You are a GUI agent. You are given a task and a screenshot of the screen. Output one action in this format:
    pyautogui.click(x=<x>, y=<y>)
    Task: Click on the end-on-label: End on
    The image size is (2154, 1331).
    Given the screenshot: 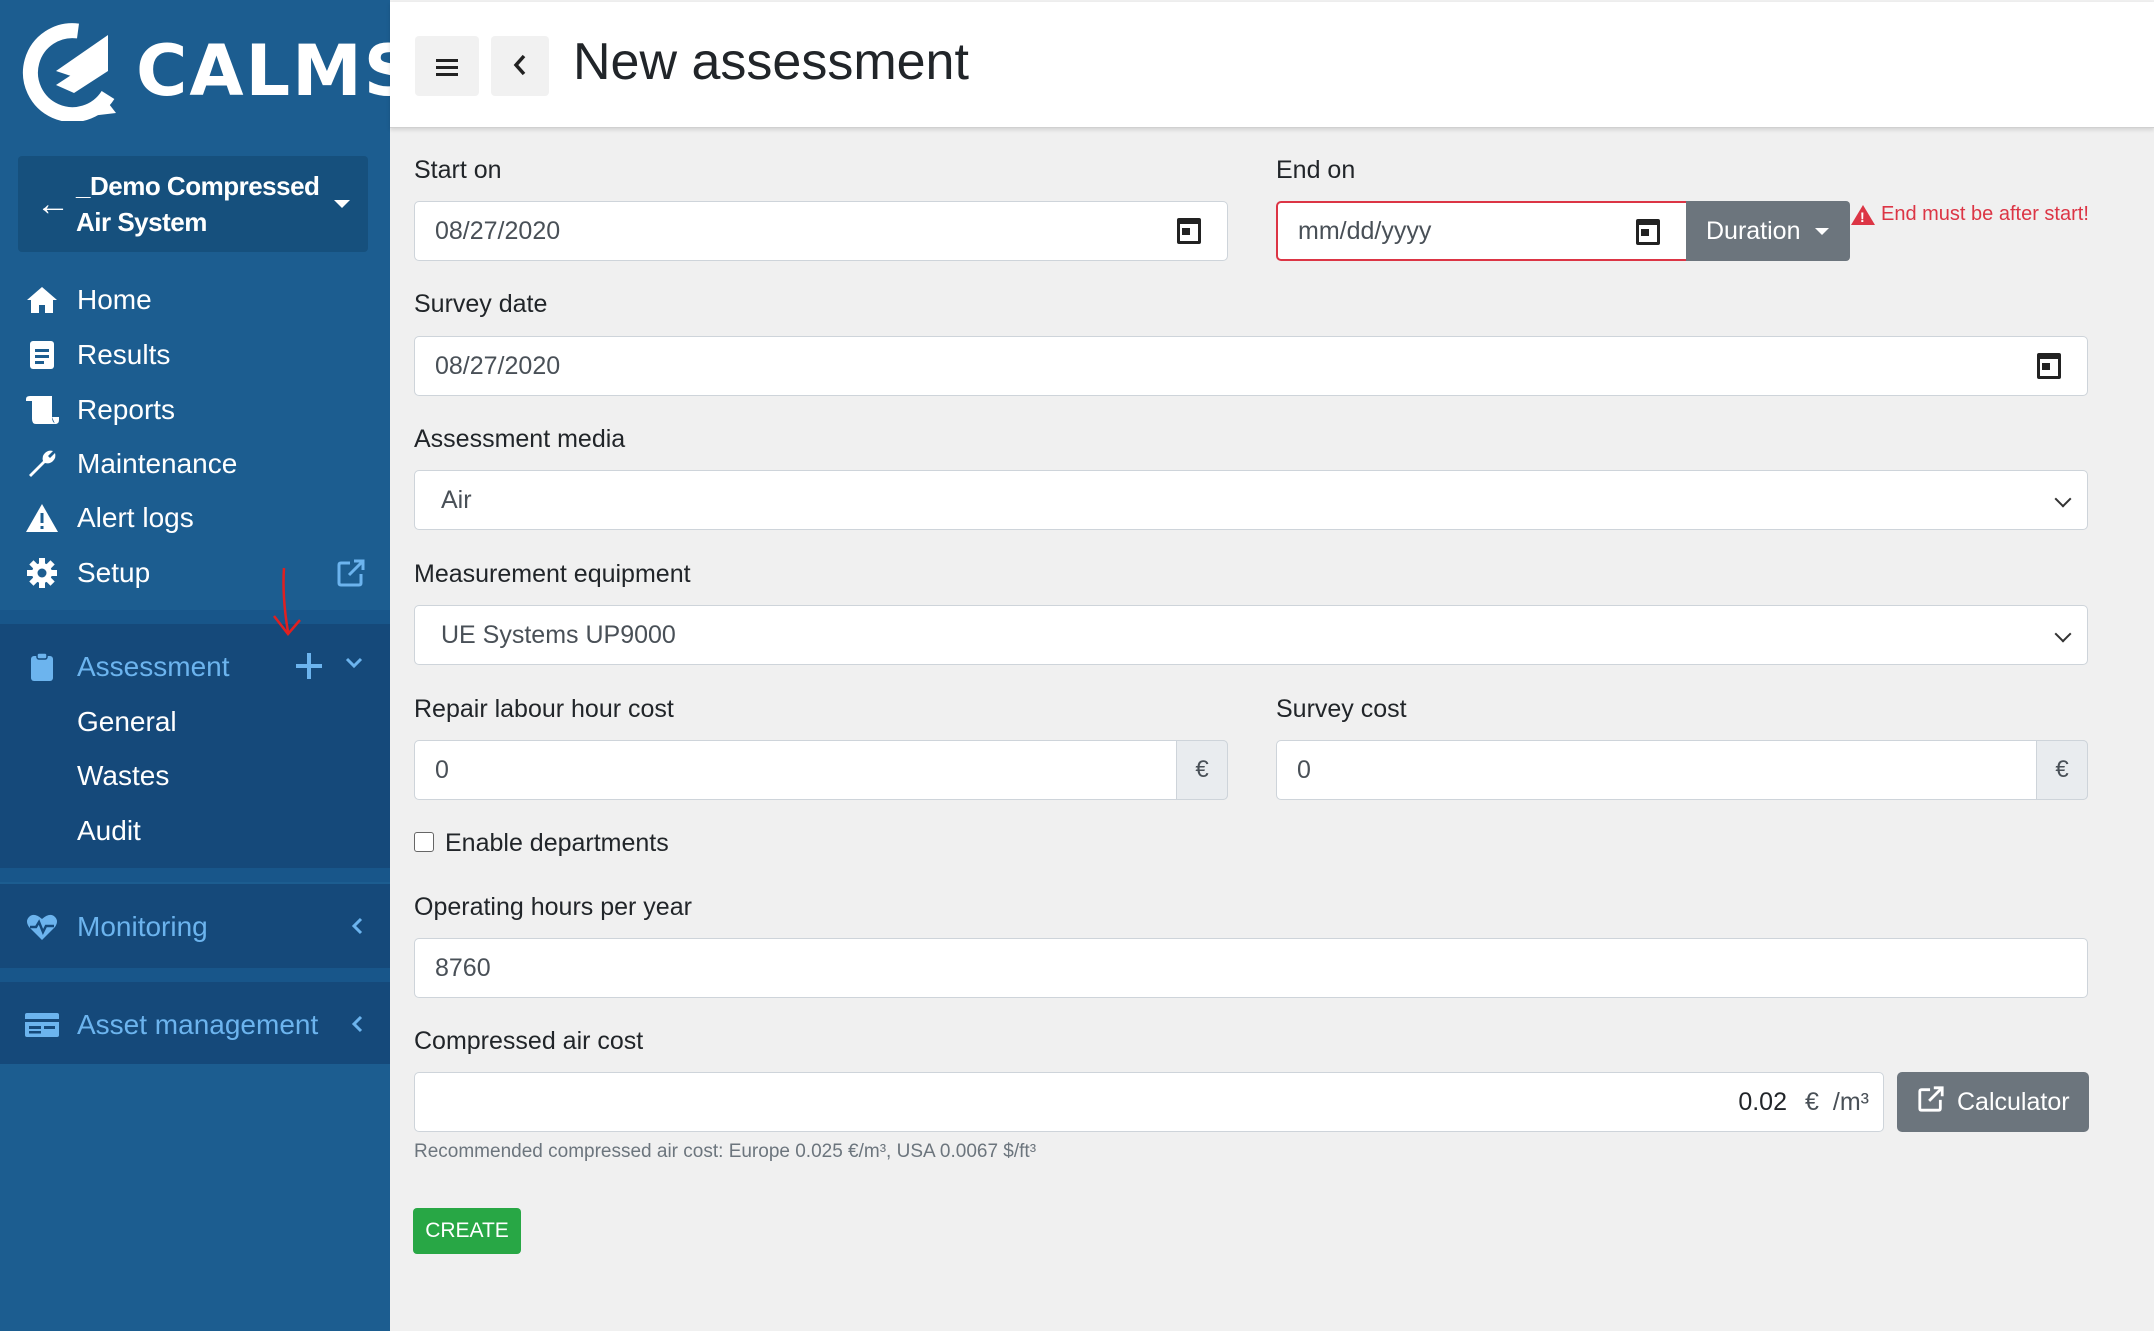 What is the action you would take?
    pyautogui.click(x=1316, y=170)
    